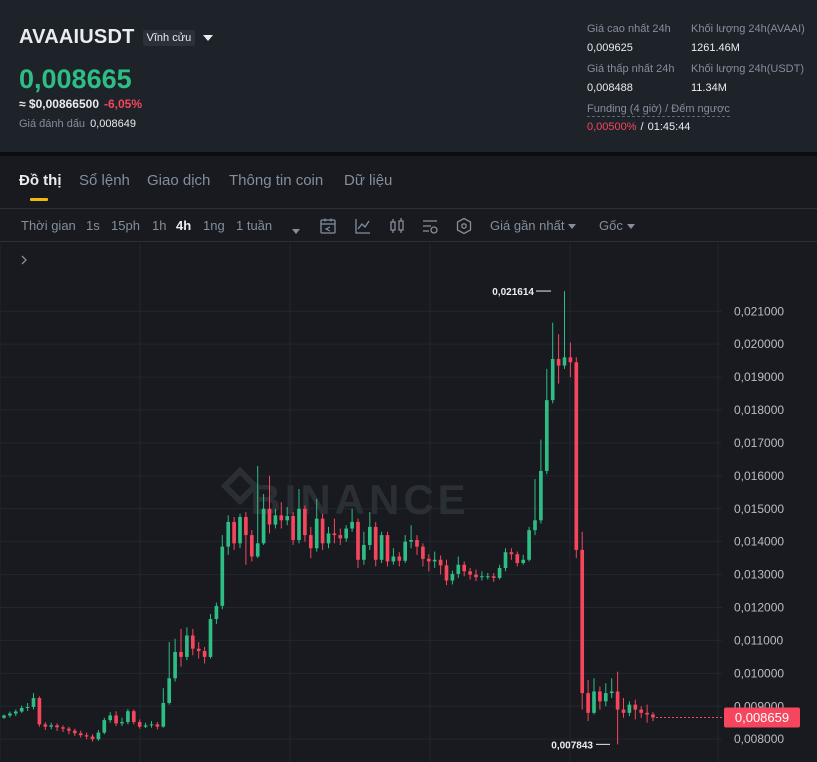 The width and height of the screenshot is (817, 762). What do you see at coordinates (617, 225) in the screenshot?
I see `origin-dropdown: Gốc` at bounding box center [617, 225].